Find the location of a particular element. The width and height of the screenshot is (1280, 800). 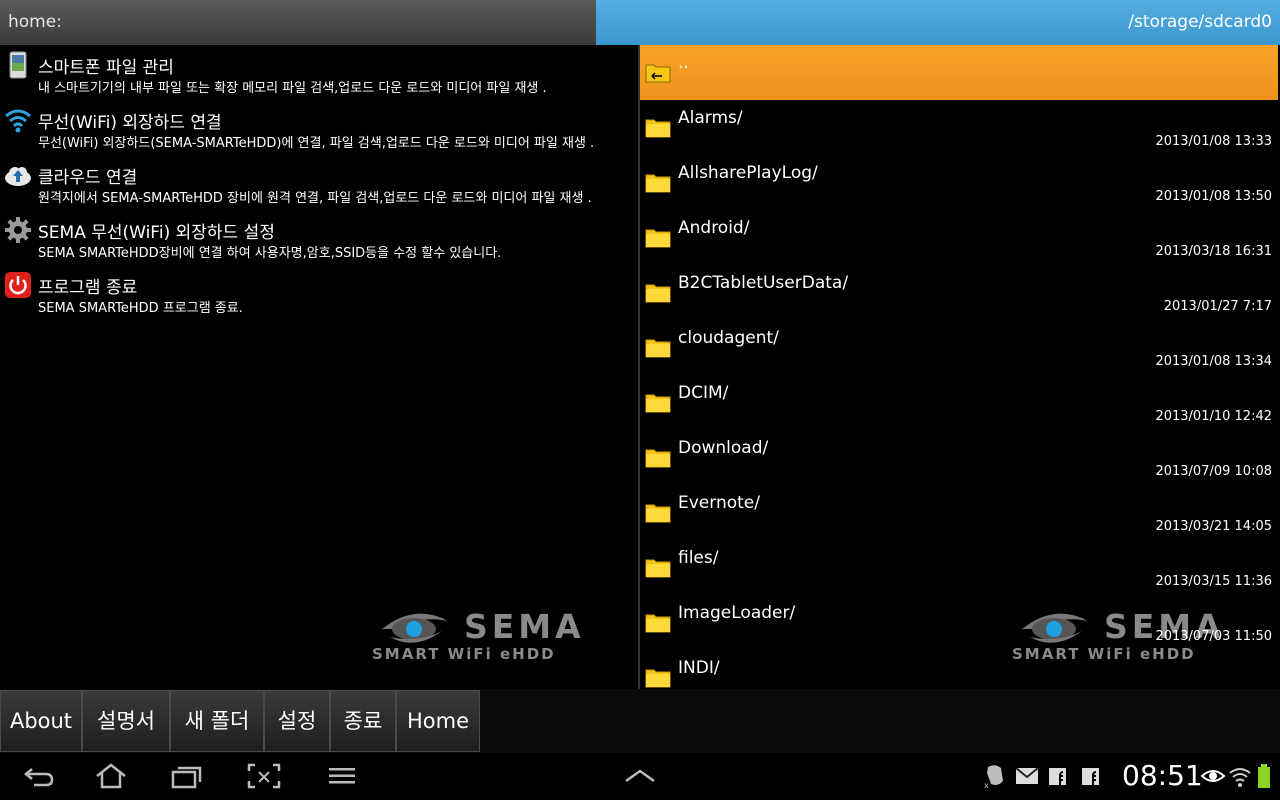

menu-desc: SEMA SMARTeHDD 프로그램 종료. is located at coordinates (140, 308).